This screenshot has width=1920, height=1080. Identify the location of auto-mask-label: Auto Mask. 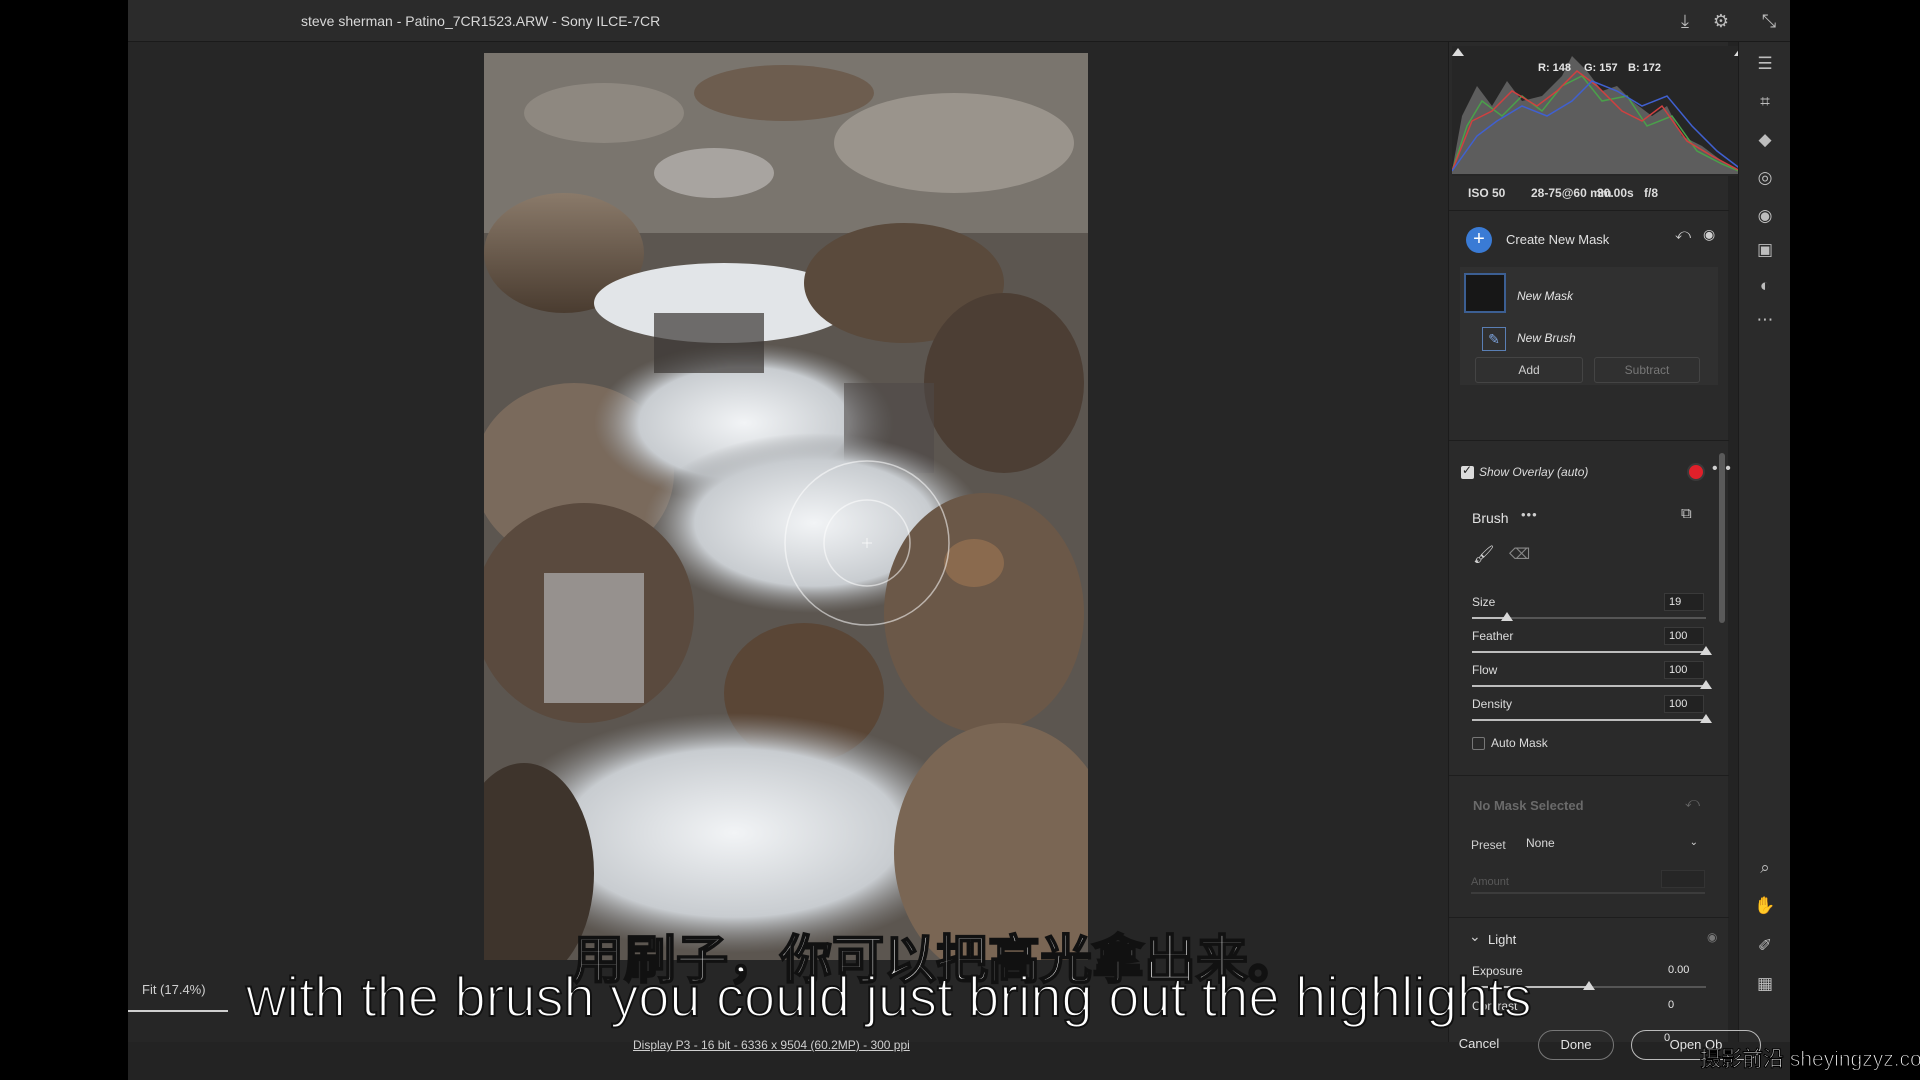
(1519, 743).